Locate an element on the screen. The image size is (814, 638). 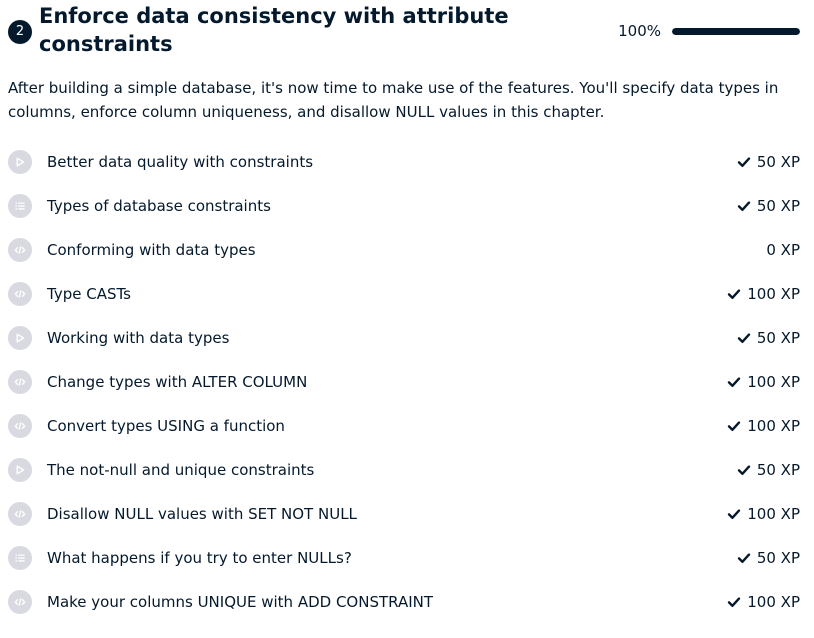
lesson-item: Convert types USING a function 100 XP is located at coordinates (407, 426).